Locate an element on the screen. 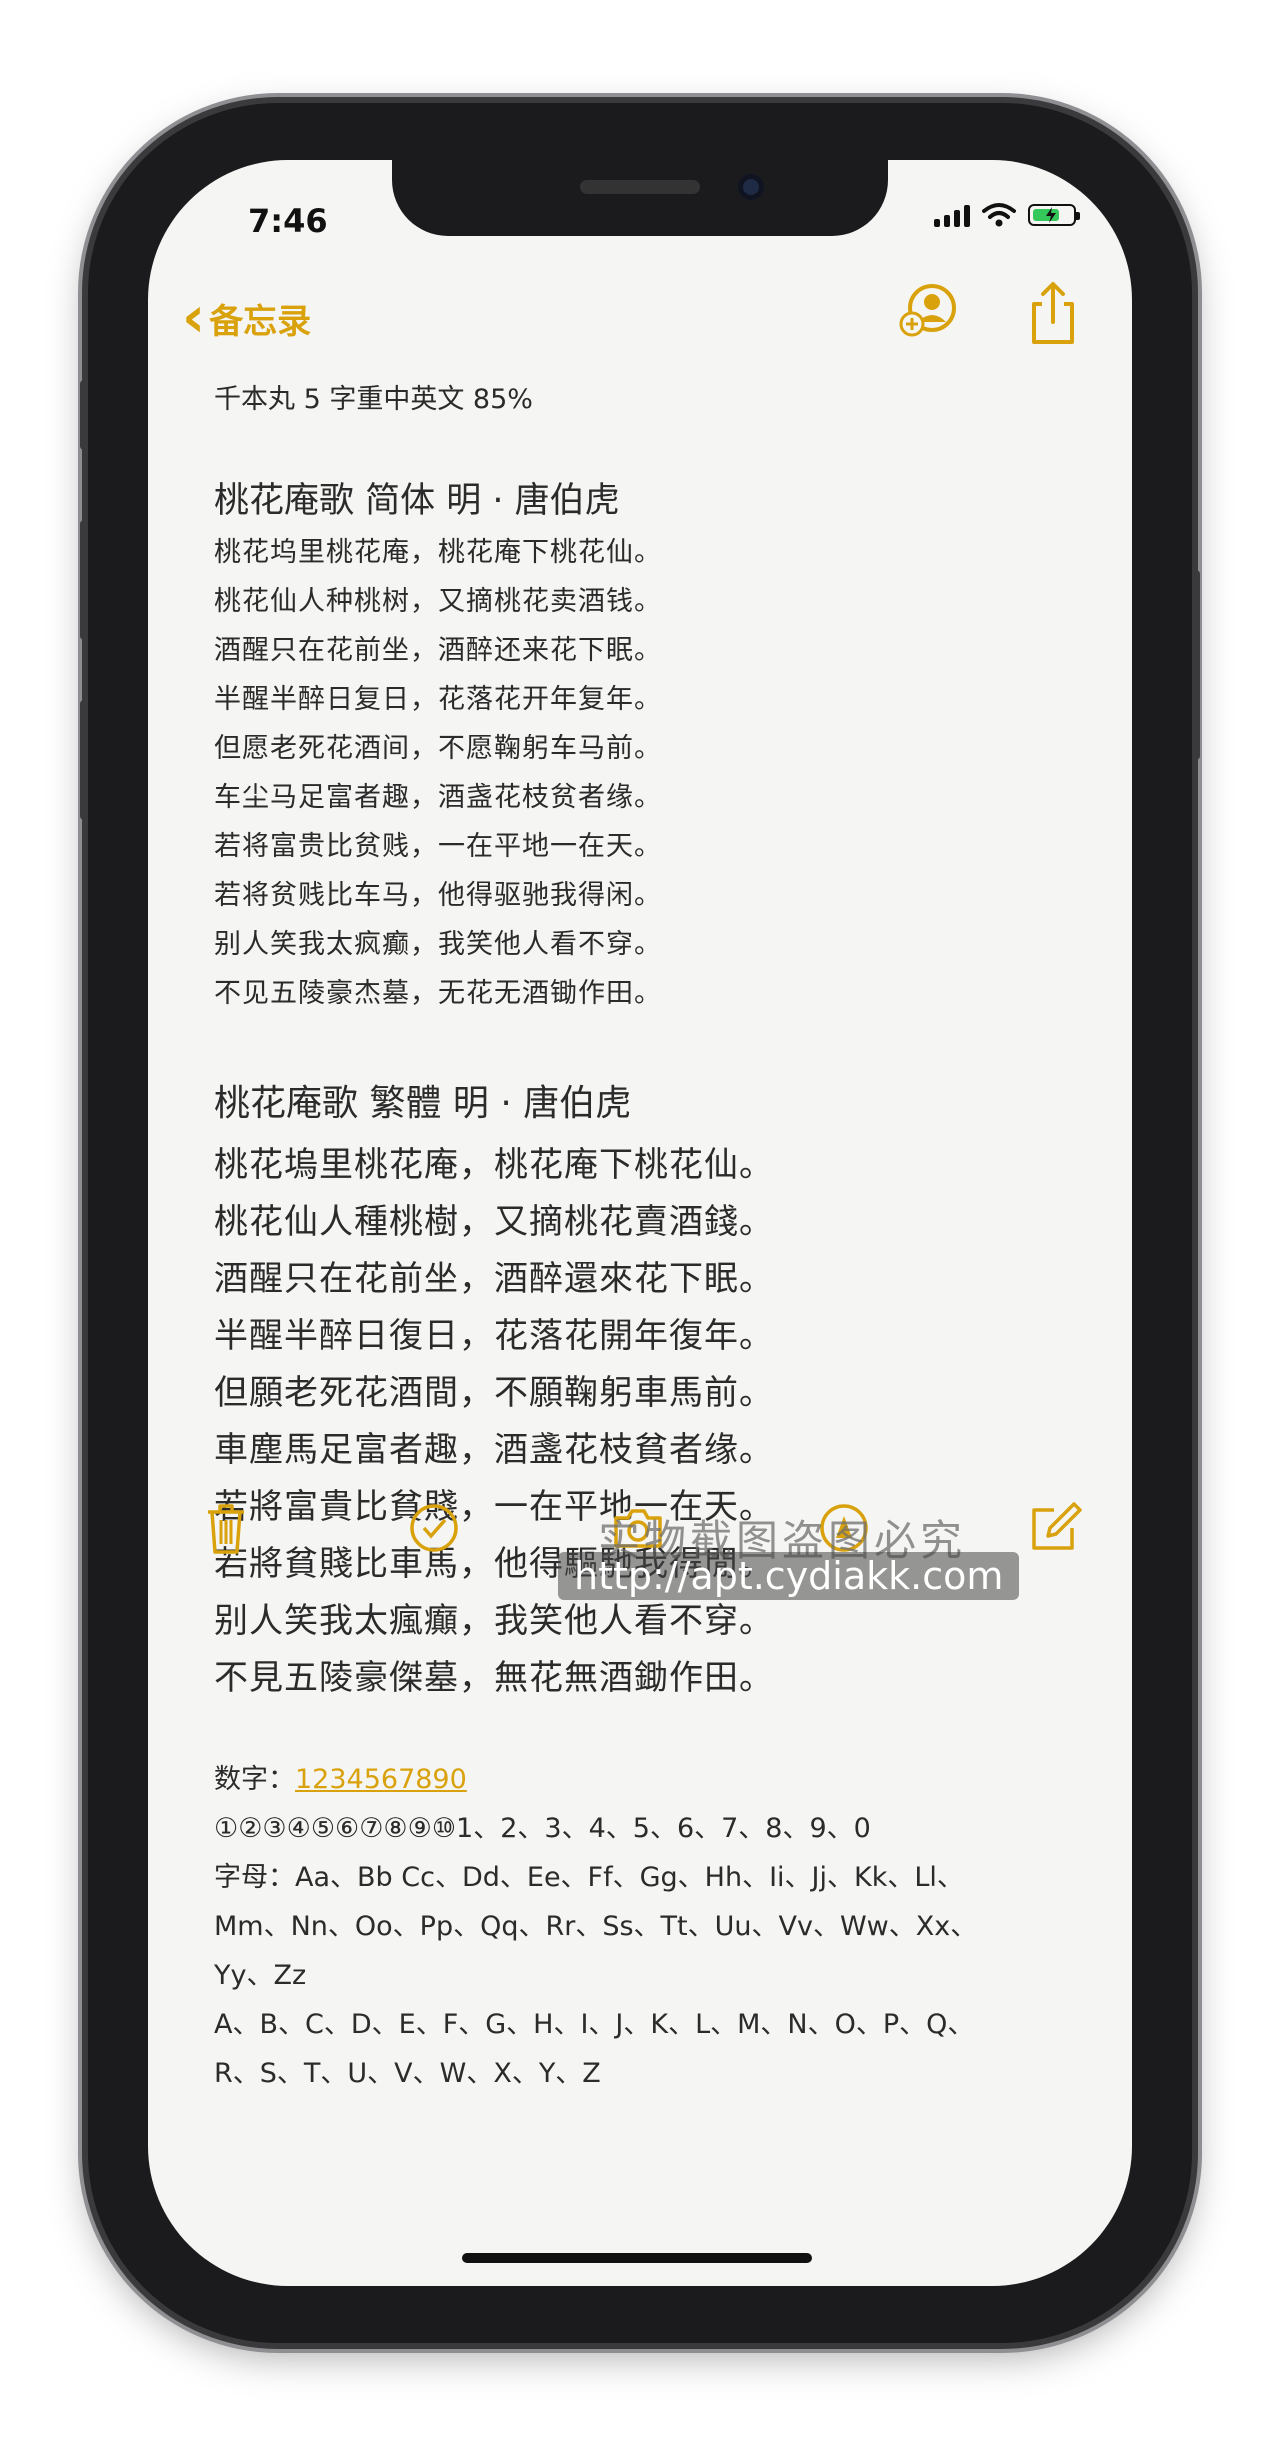 The width and height of the screenshot is (1280, 2446). digits-label: 数字： is located at coordinates (254, 1779).